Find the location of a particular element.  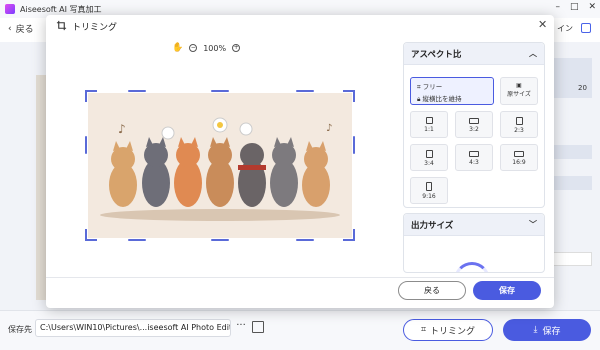

maximize-button: □ is located at coordinates (574, 7).